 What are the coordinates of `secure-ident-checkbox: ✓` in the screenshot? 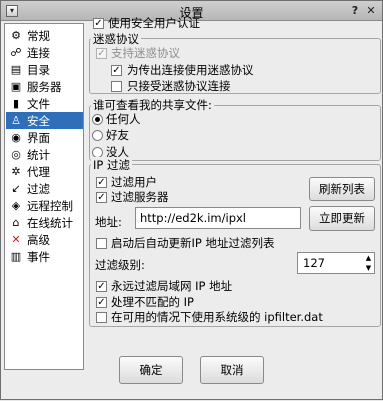 It's located at (98, 23).